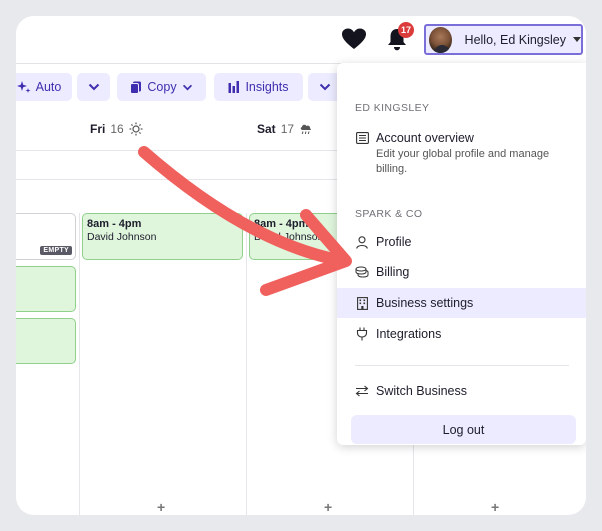 This screenshot has width=602, height=531. I want to click on insights-button: Insights, so click(258, 87).